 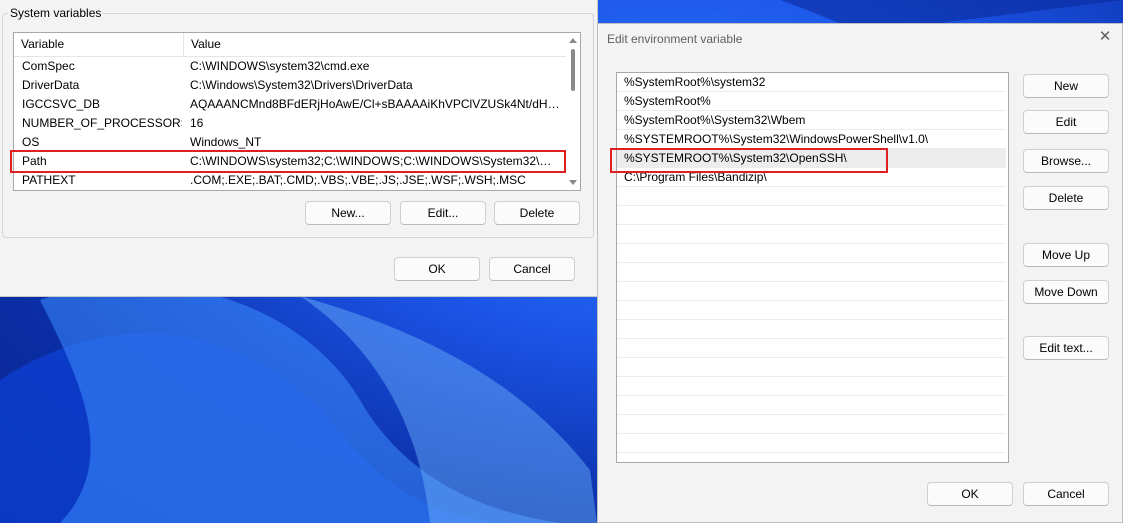 What do you see at coordinates (573, 40) in the screenshot?
I see `scroll-up-arrow-icon` at bounding box center [573, 40].